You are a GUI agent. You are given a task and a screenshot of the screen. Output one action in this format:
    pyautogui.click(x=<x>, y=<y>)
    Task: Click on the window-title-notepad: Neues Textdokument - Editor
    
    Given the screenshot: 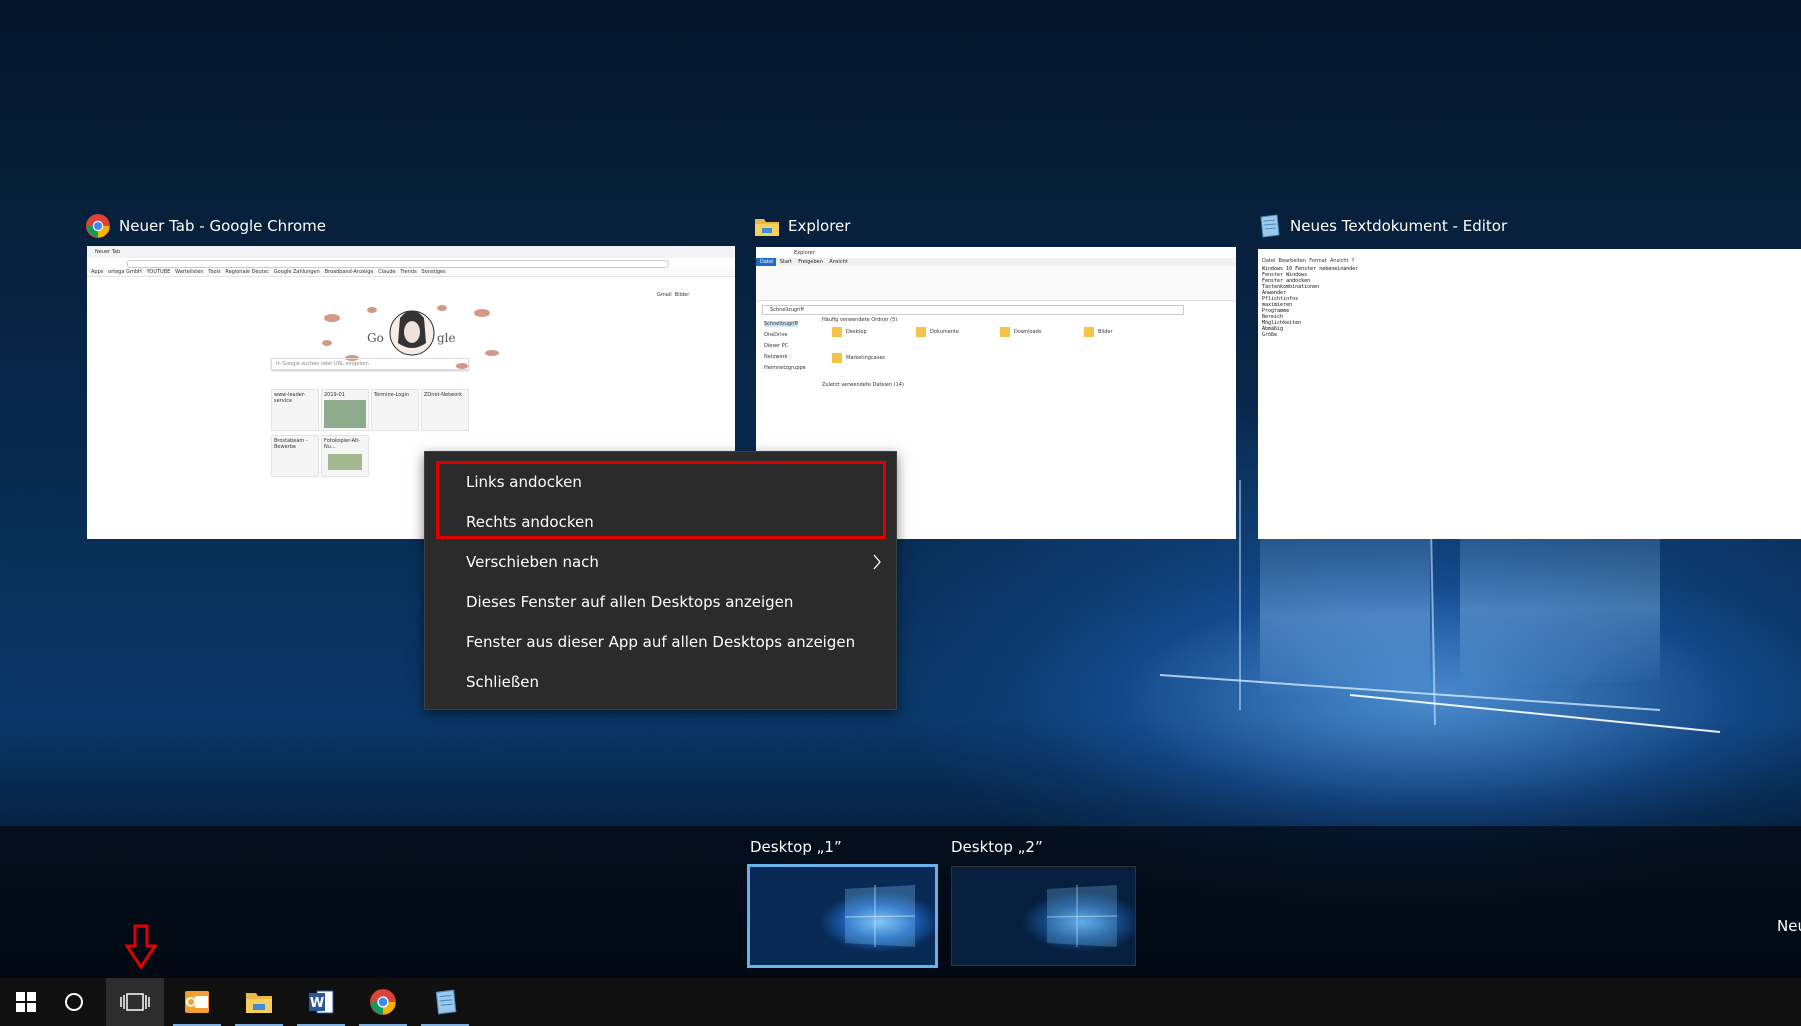 What is the action you would take?
    pyautogui.click(x=1381, y=226)
    